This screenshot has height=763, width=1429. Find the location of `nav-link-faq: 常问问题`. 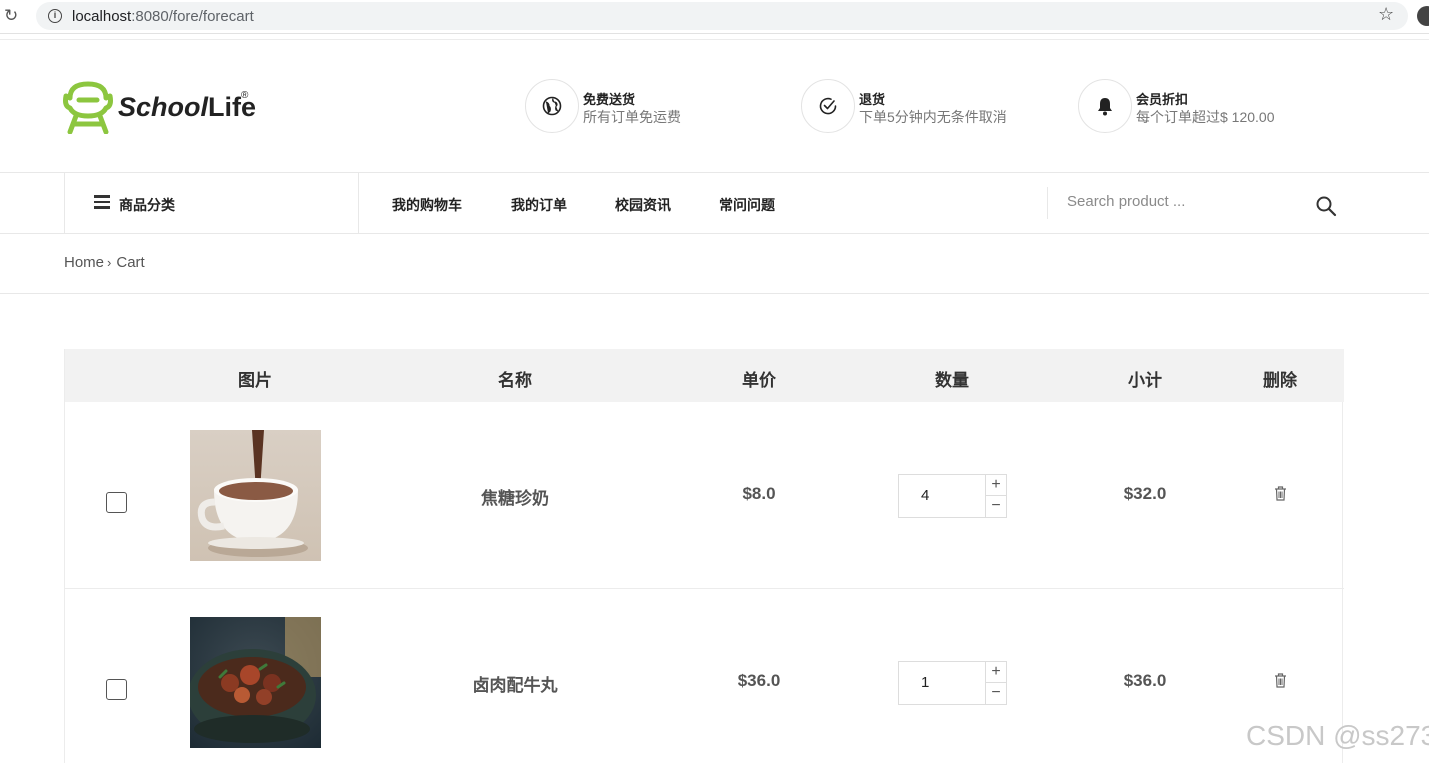

nav-link-faq: 常问问题 is located at coordinates (747, 205).